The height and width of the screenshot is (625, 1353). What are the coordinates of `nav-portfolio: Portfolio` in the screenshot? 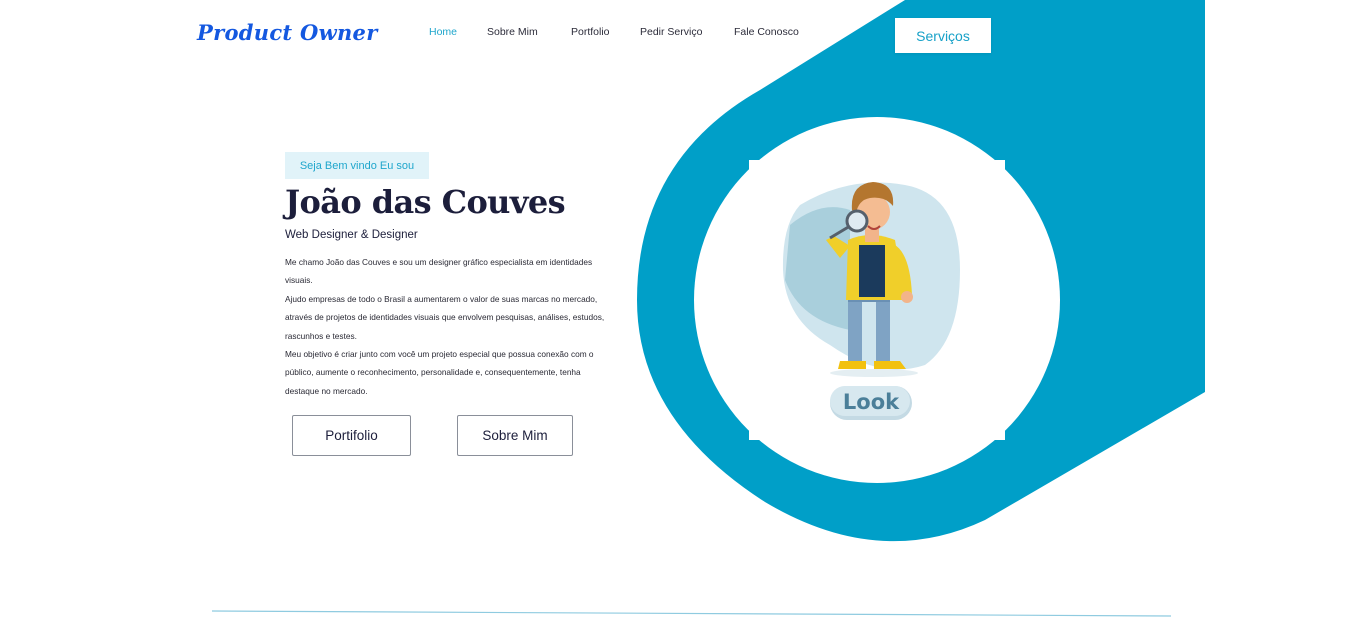 It's located at (590, 32).